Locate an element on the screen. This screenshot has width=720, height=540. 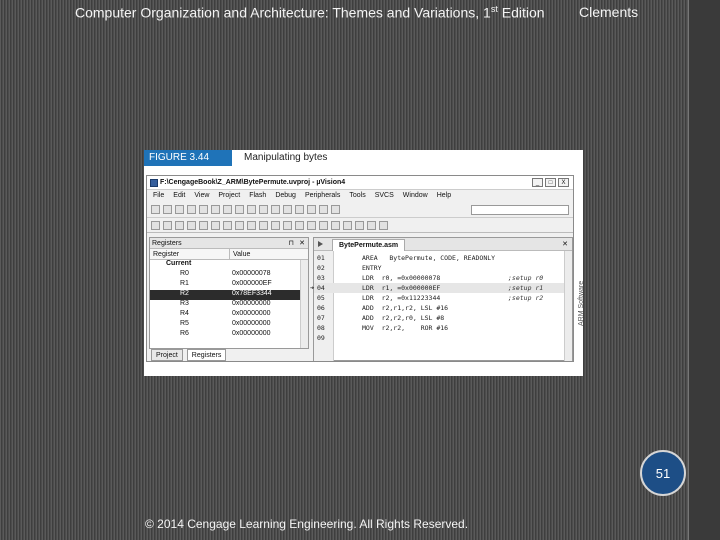
column-value: Value is located at coordinates (240, 254).